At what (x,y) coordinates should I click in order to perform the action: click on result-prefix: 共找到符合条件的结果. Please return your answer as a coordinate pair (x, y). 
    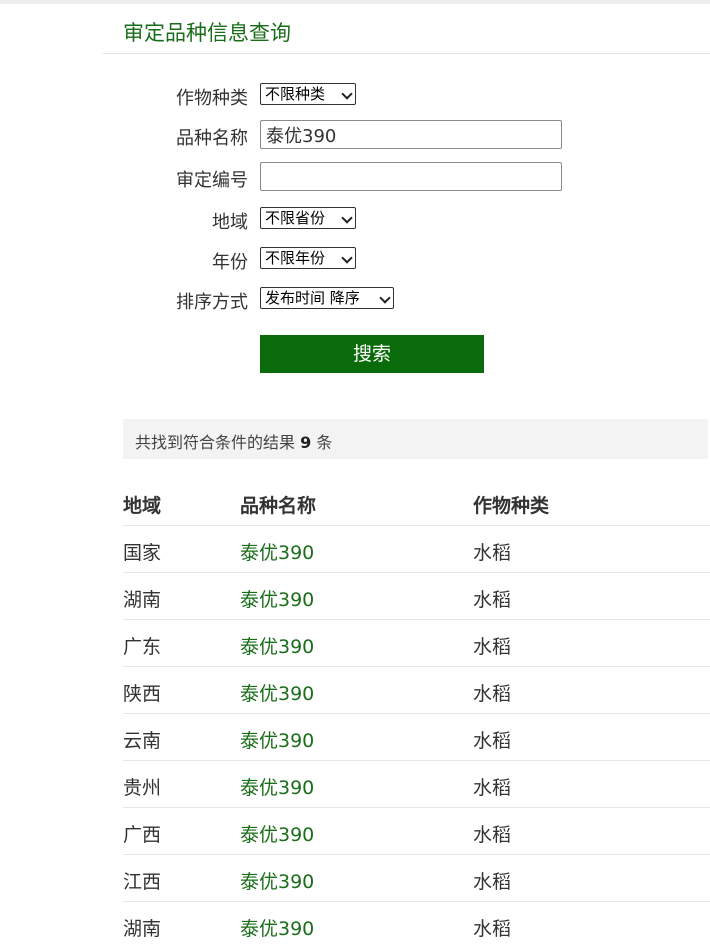
    Looking at the image, I should click on (215, 442).